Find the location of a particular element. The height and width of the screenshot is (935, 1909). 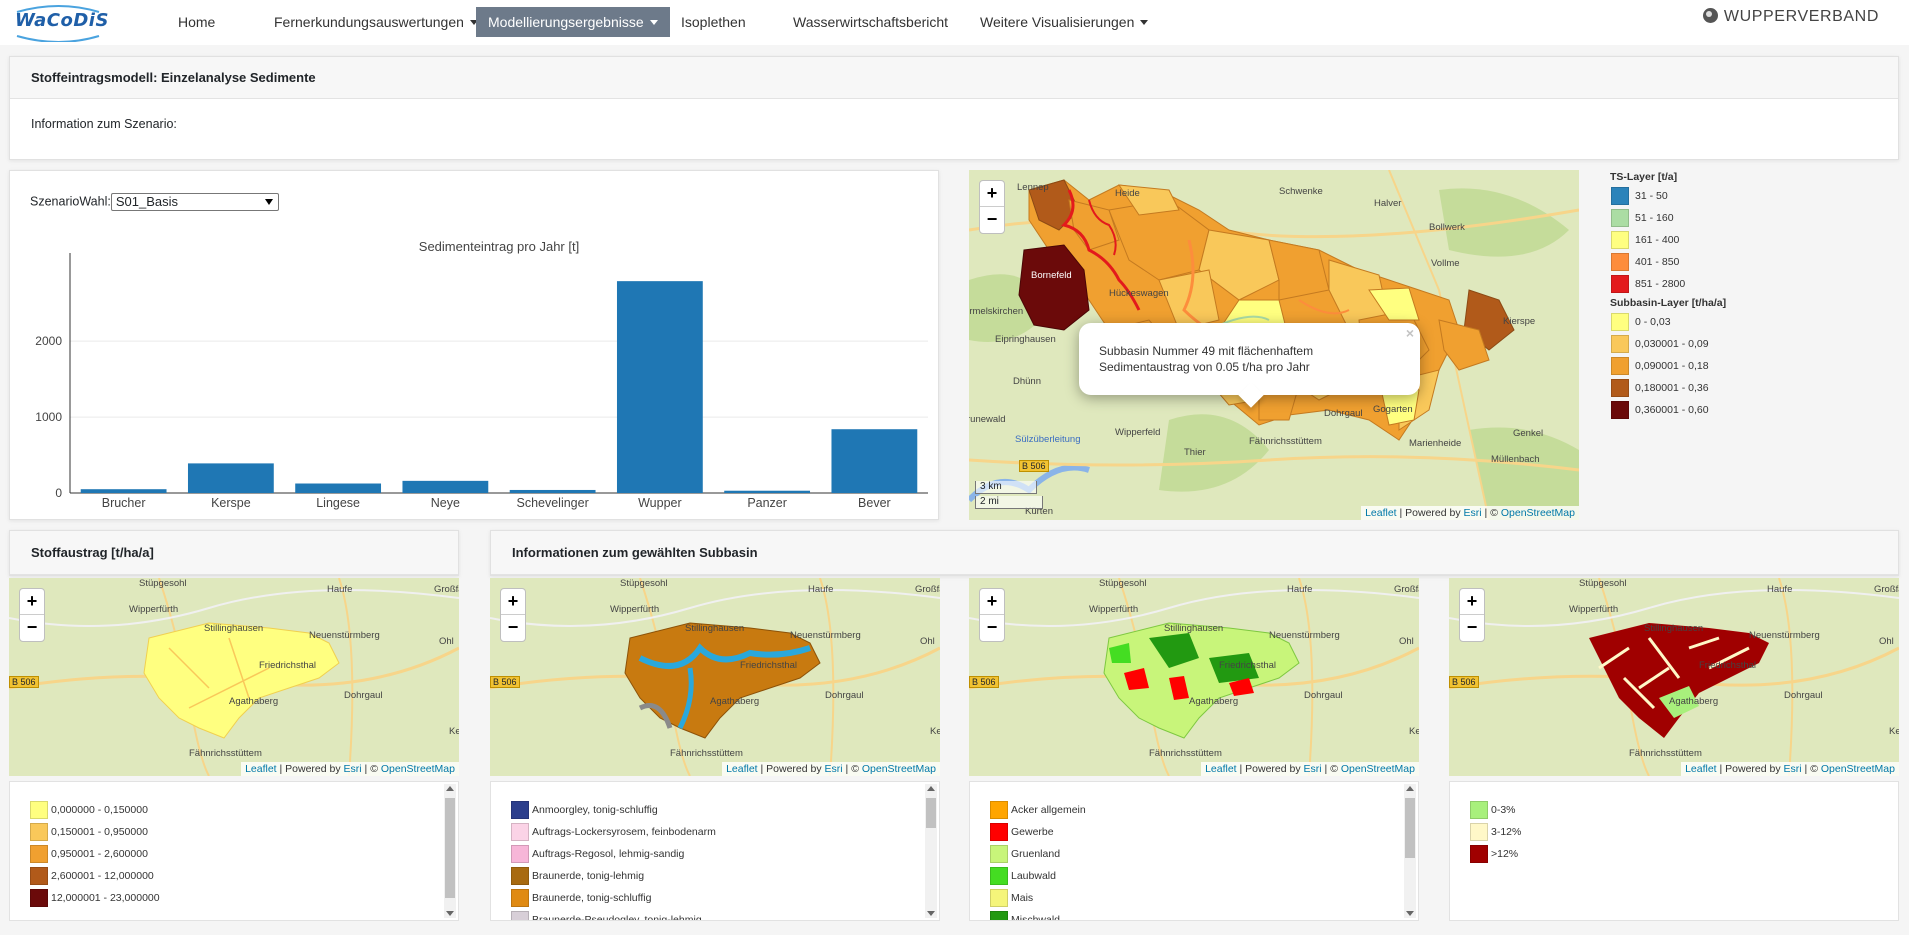

nav-wasserwirtschaftsbericht: Wasserwirtschaftsbericht is located at coordinates (870, 22).